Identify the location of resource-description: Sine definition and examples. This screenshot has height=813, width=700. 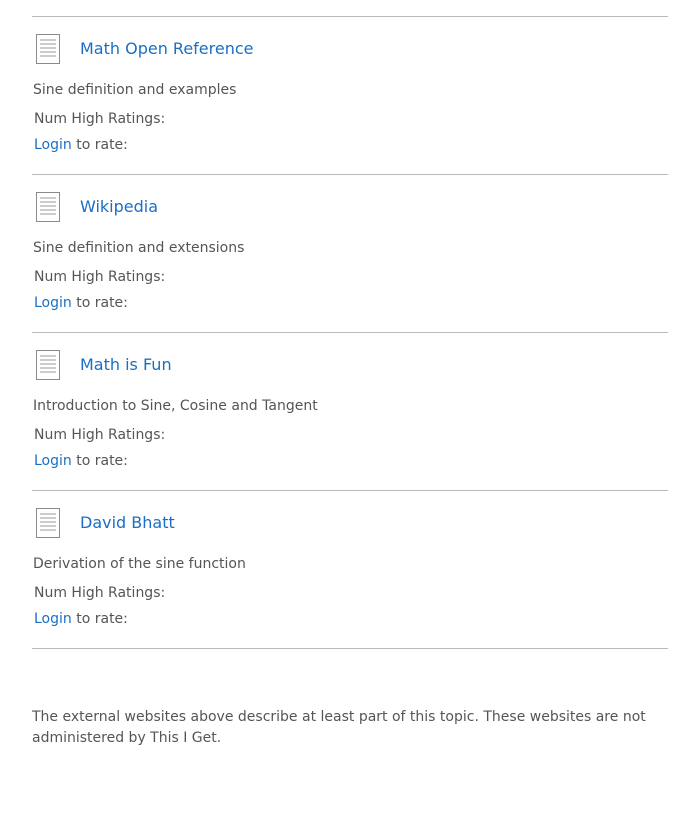
(135, 90).